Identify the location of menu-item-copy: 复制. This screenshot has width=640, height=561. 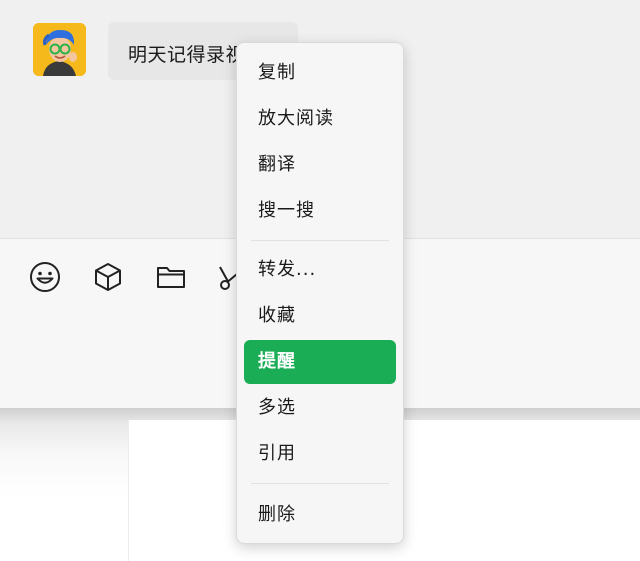
(320, 73).